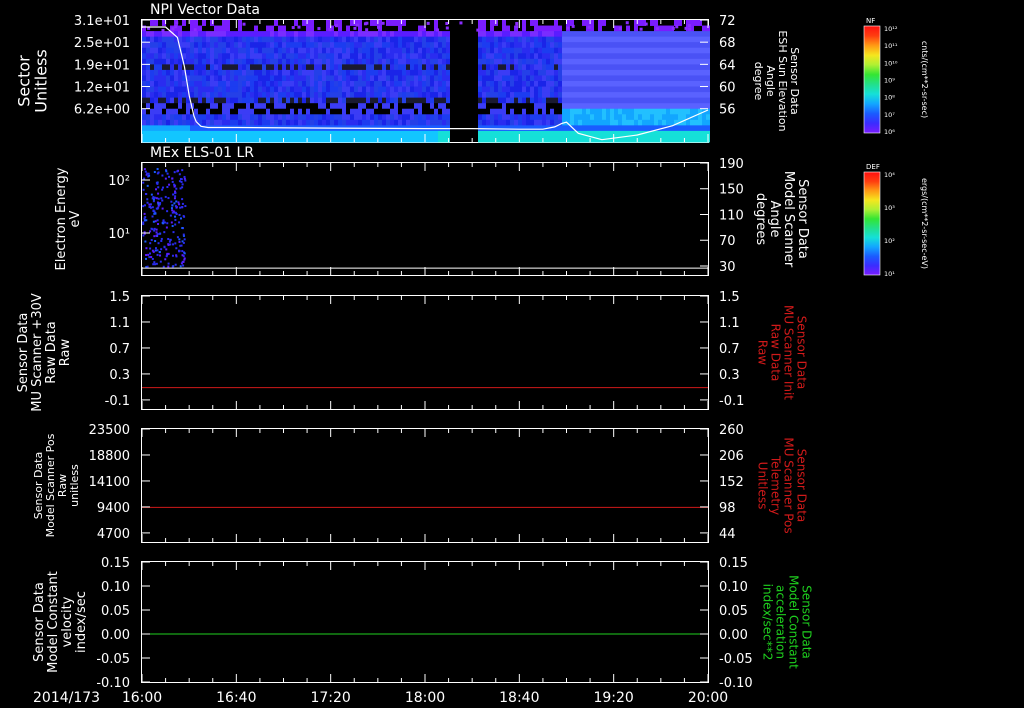 The height and width of the screenshot is (708, 1024). Describe the element at coordinates (763, 352) in the screenshot. I see `y-title-right: Raw` at that location.